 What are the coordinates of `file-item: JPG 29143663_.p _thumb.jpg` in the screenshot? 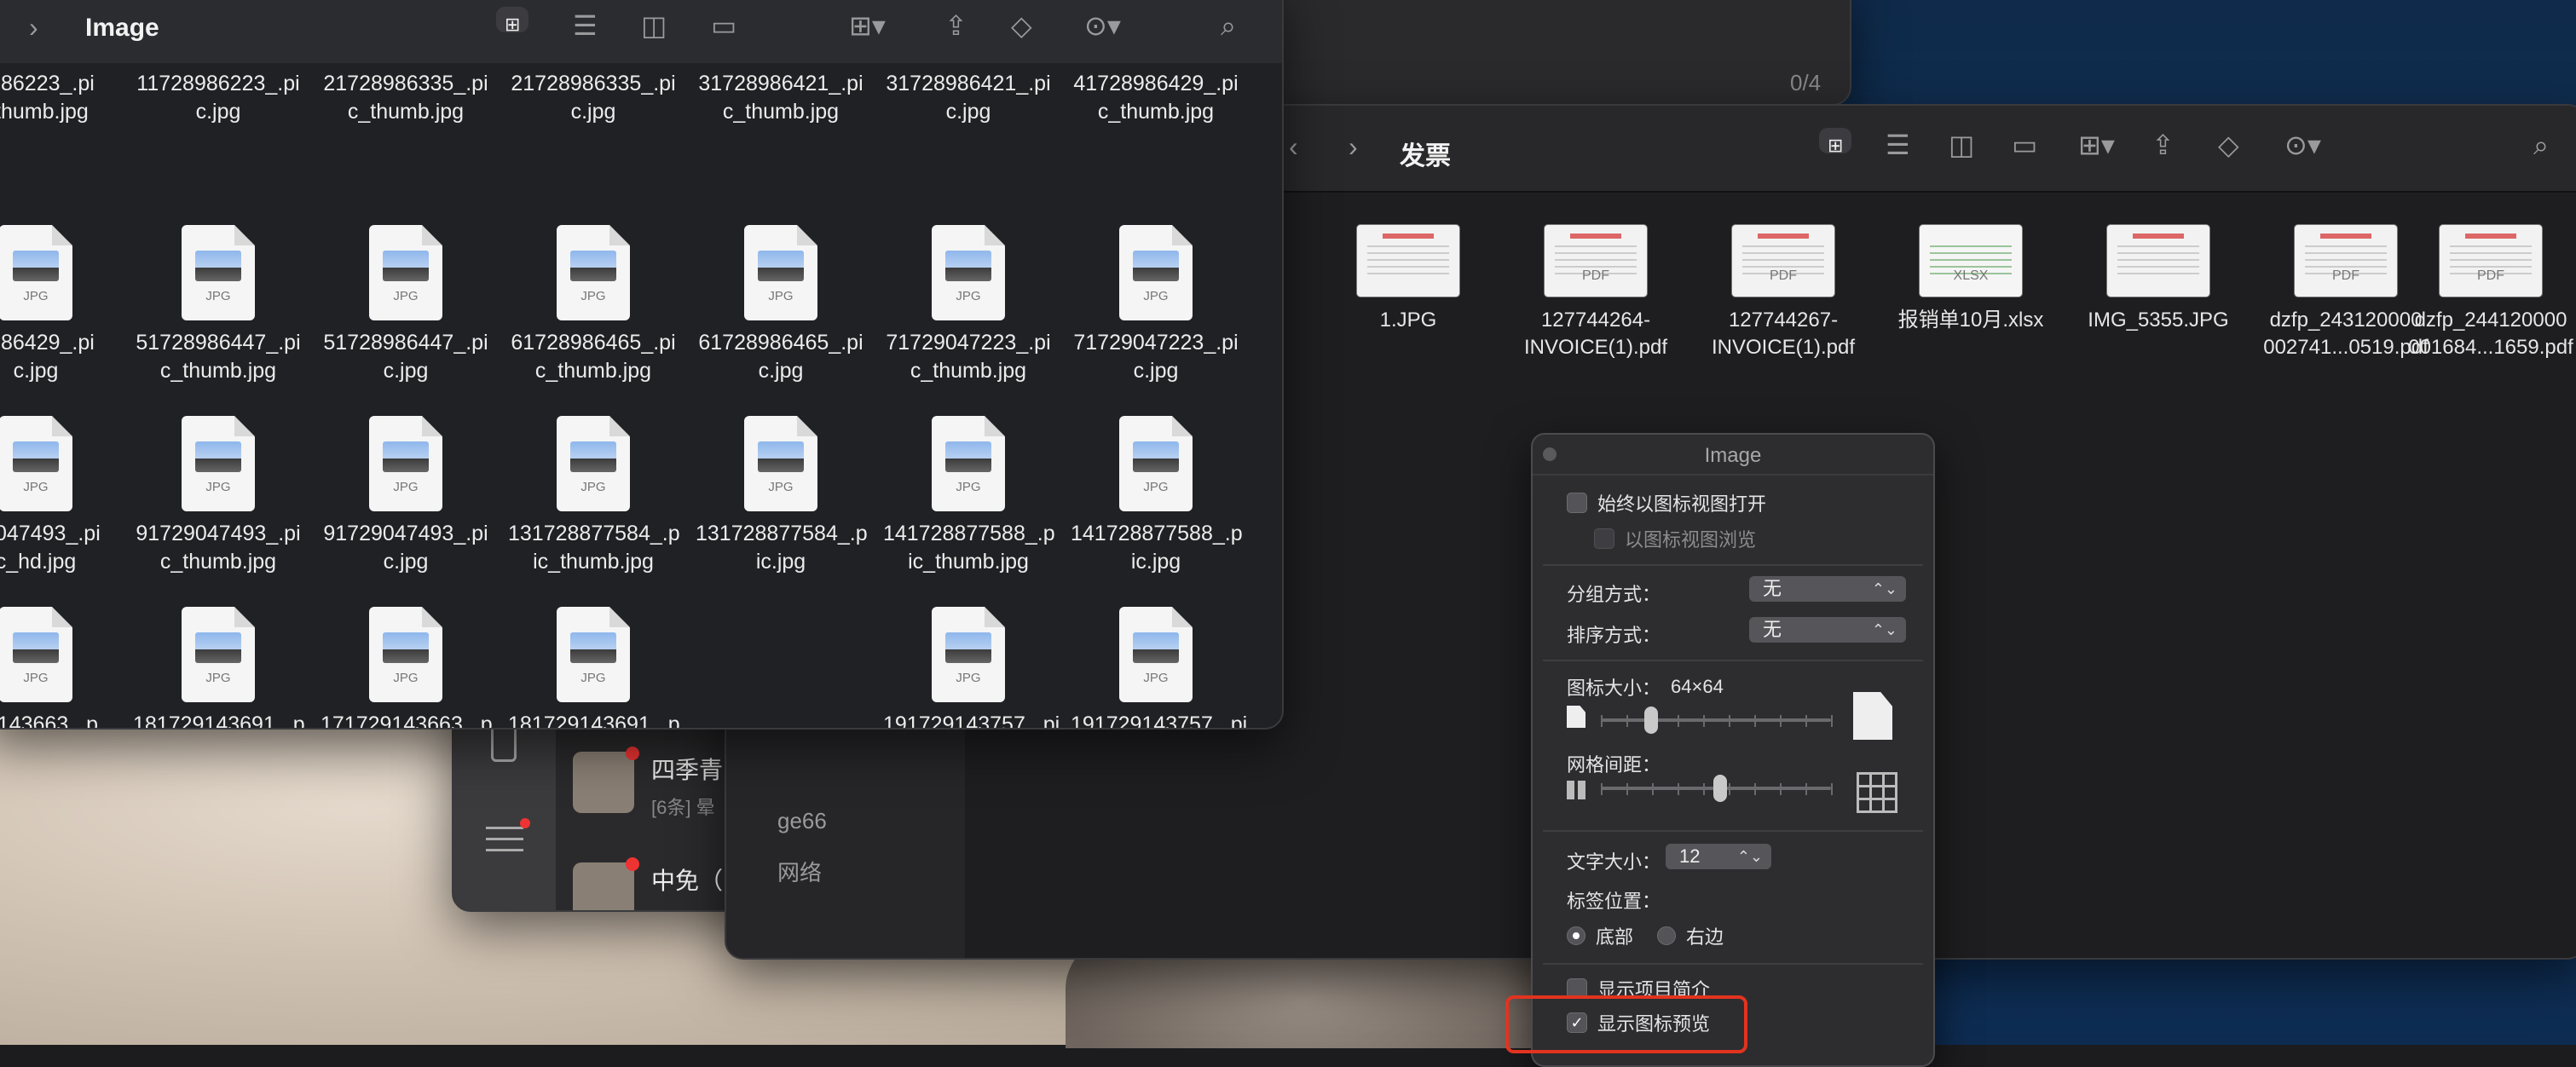 It's located at (60, 668).